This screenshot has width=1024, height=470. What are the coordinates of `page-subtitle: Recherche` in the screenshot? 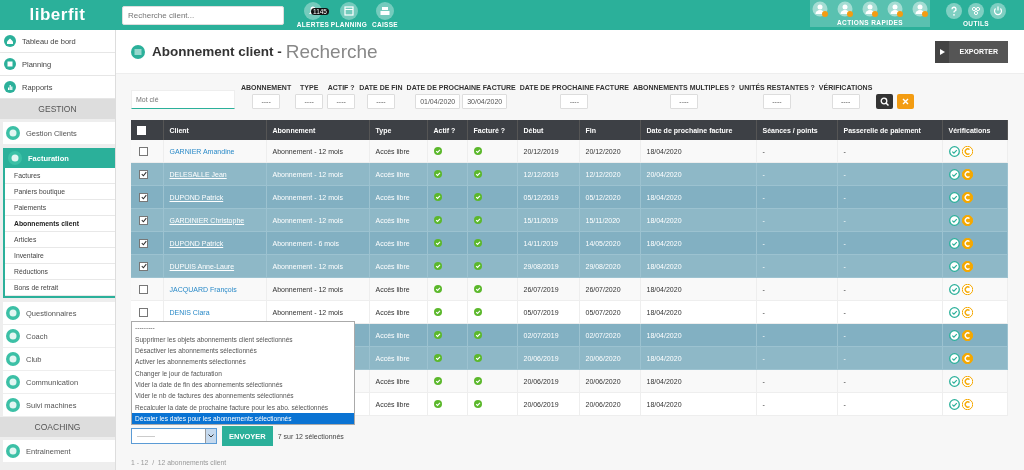 It's located at (331, 51).